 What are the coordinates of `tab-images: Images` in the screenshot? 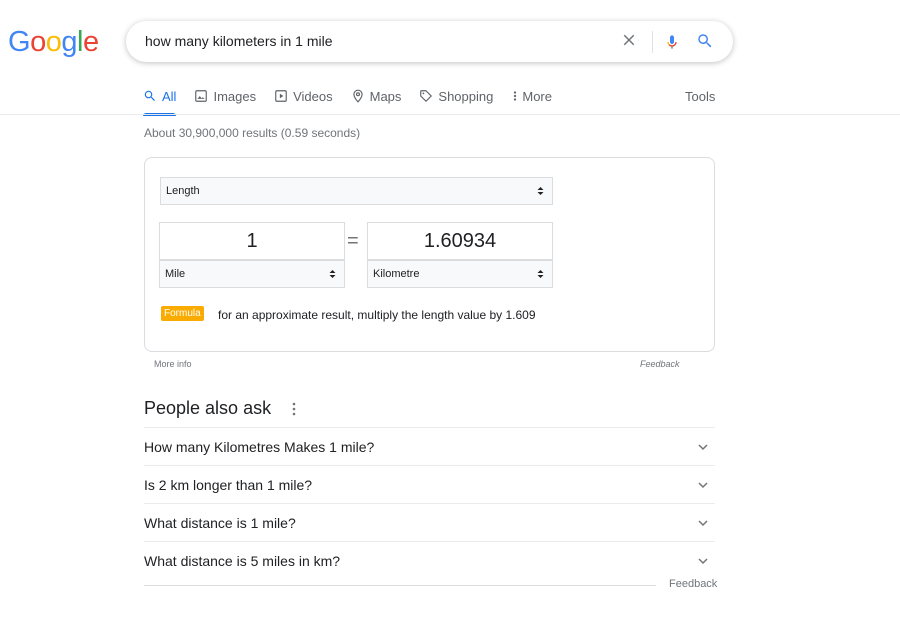 It's located at (225, 96).